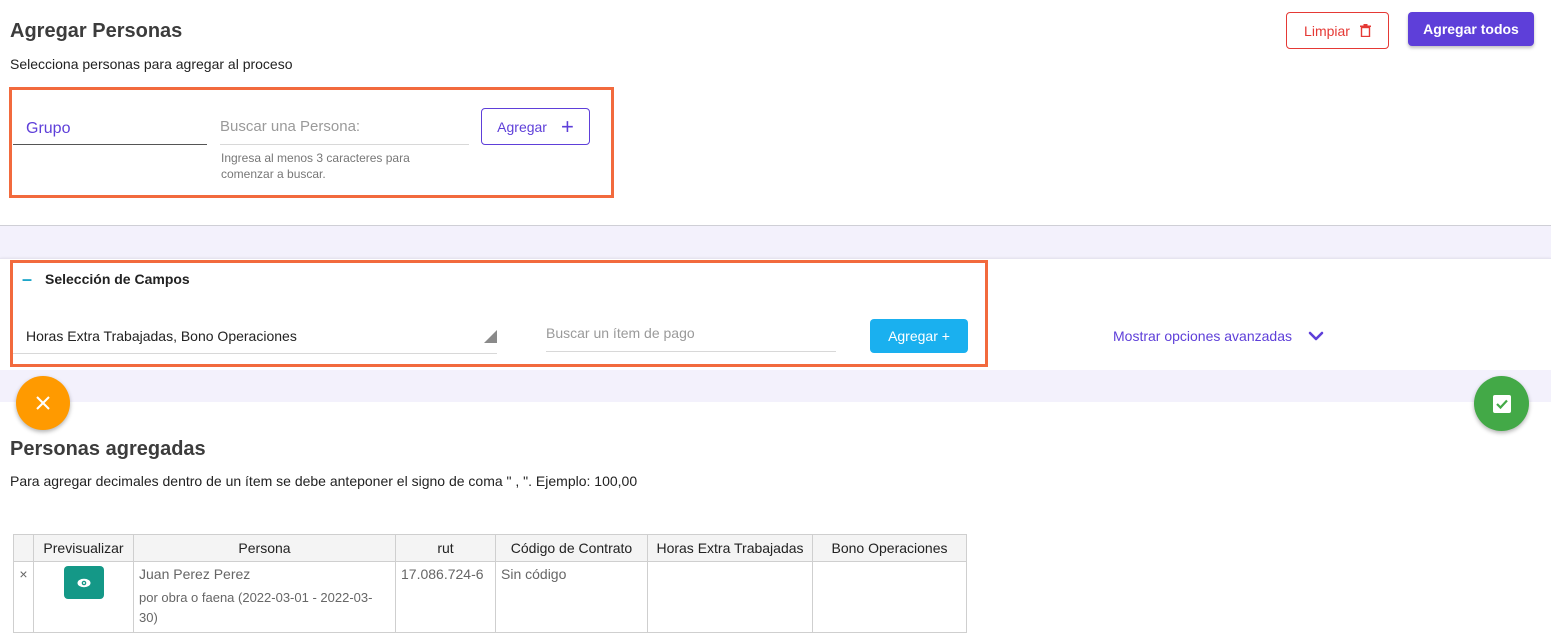  I want to click on col-header-person: Persona, so click(264, 548).